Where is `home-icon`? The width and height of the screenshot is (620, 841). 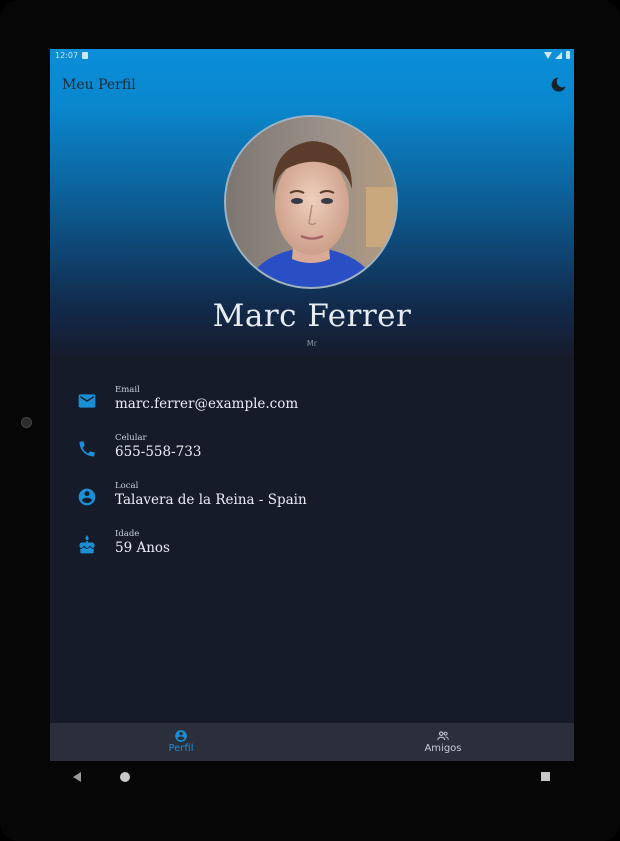 home-icon is located at coordinates (125, 777).